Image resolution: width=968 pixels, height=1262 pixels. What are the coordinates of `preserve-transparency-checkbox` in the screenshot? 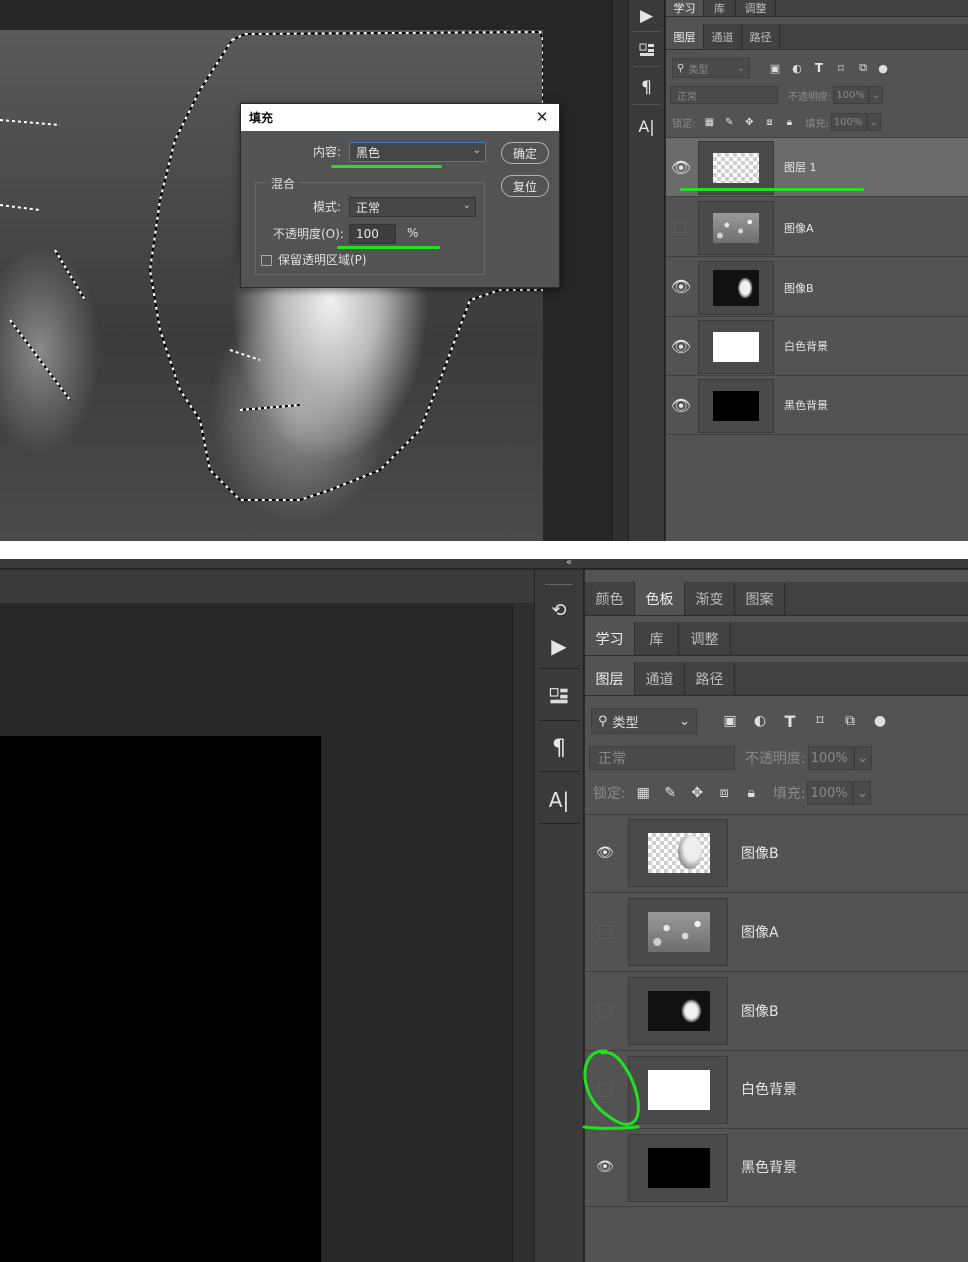 It's located at (266, 260).